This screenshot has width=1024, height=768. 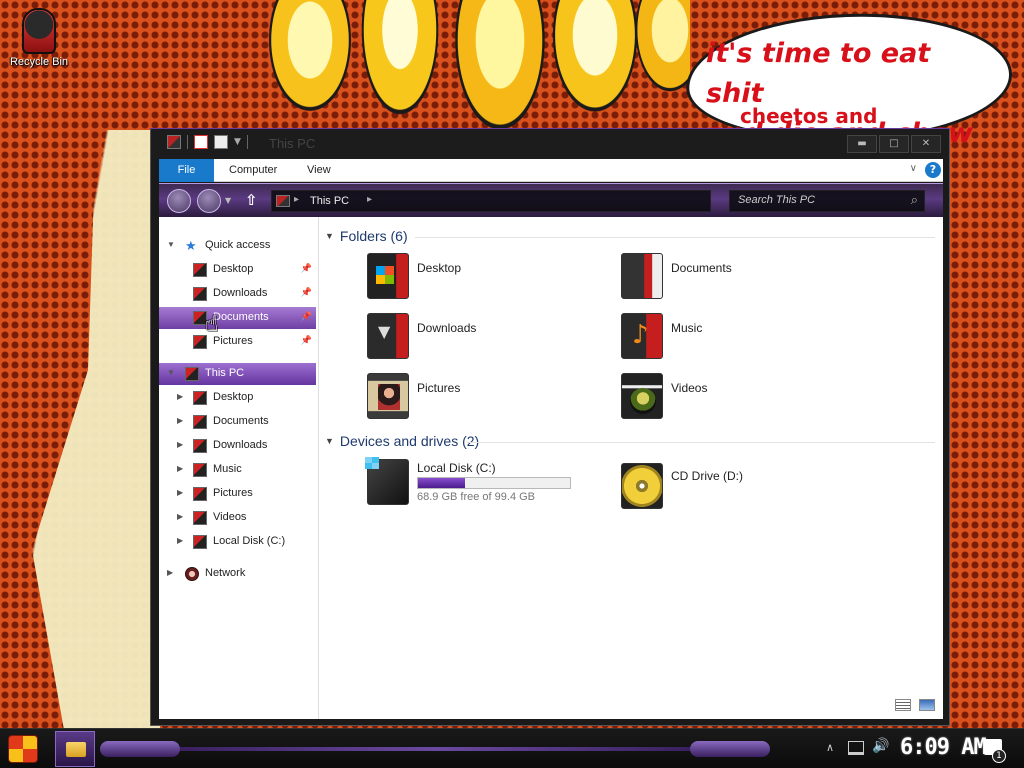 I want to click on large-icons-view-icon, so click(x=927, y=705).